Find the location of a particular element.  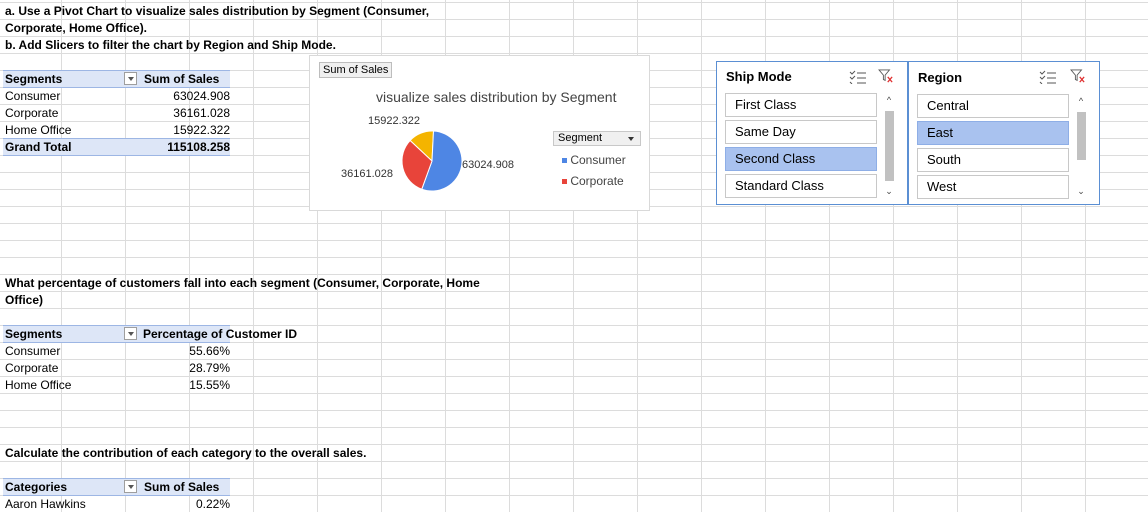

slicer-region: Region Central East South West ^ ⌄ is located at coordinates (1004, 133).